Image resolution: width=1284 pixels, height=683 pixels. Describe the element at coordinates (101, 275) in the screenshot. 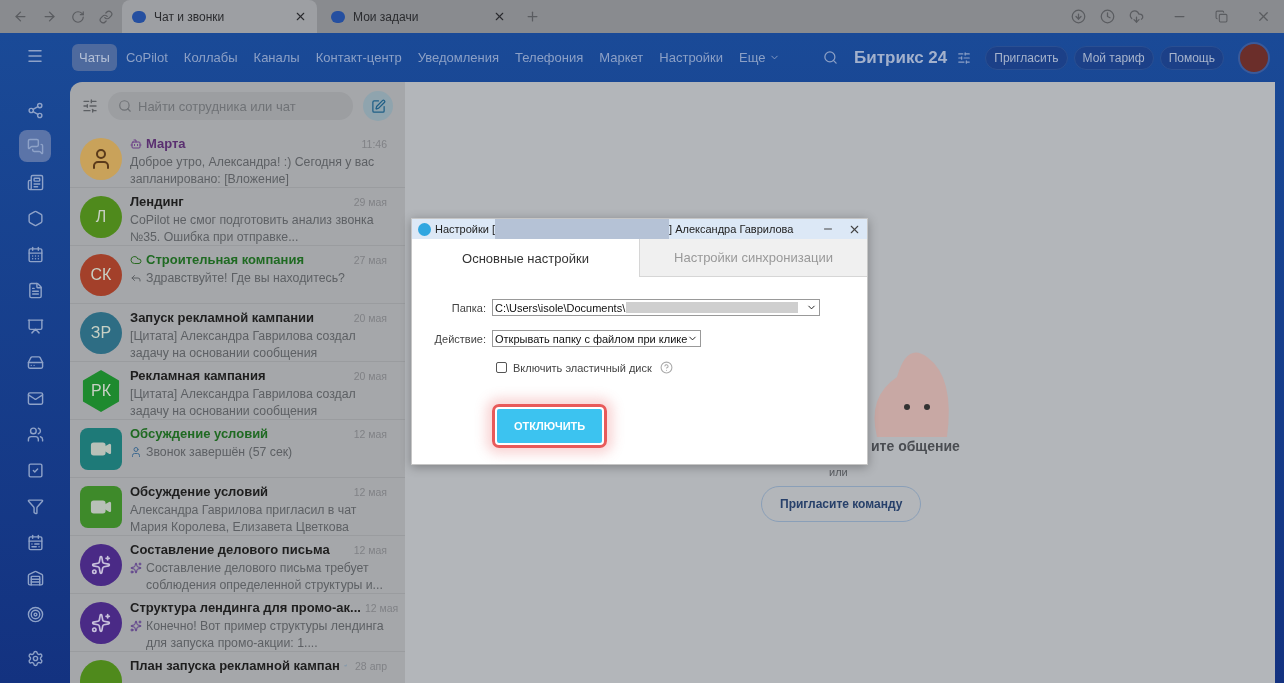

I see `initials-avatar: СК` at that location.